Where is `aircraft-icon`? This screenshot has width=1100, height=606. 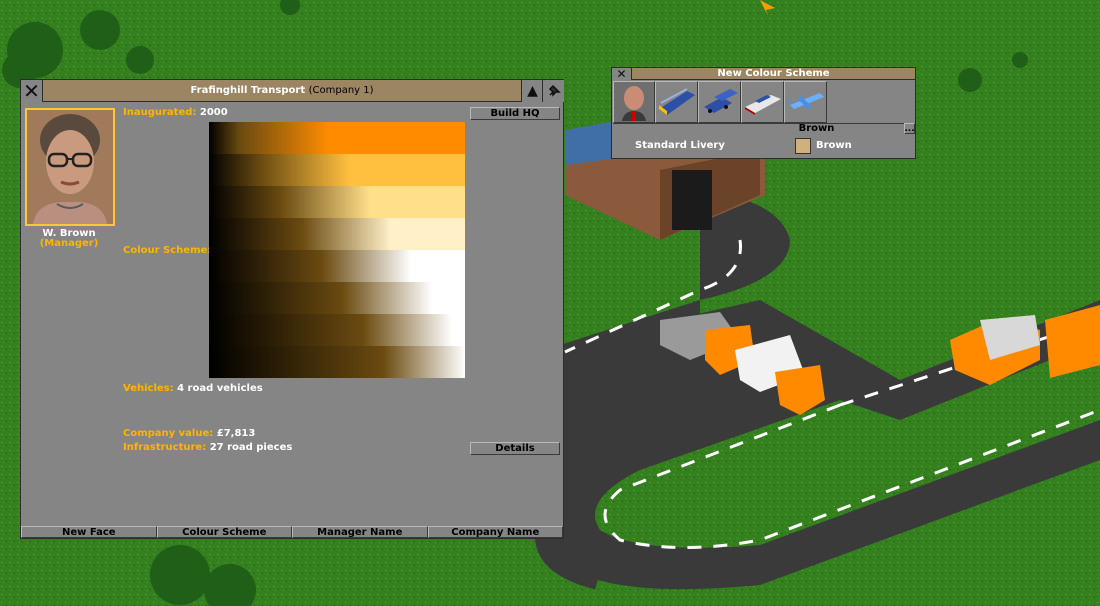
aircraft-icon is located at coordinates (805, 101).